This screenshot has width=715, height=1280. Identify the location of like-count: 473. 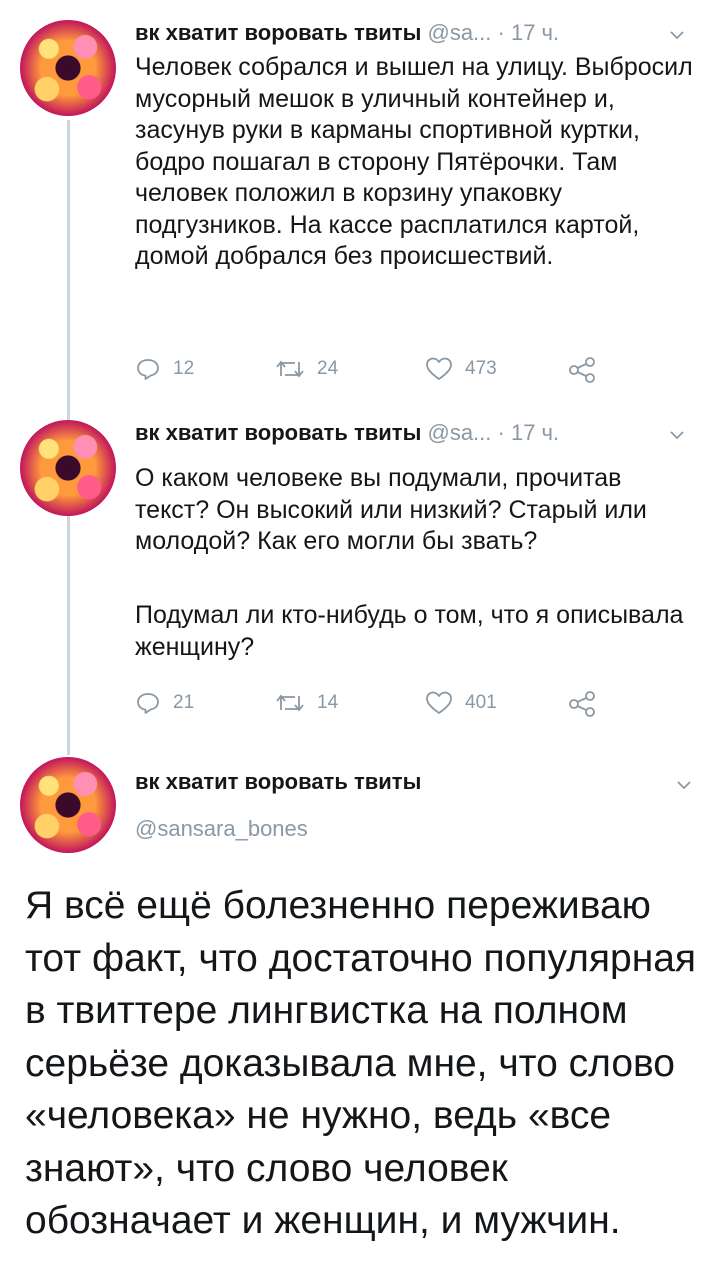
(481, 368).